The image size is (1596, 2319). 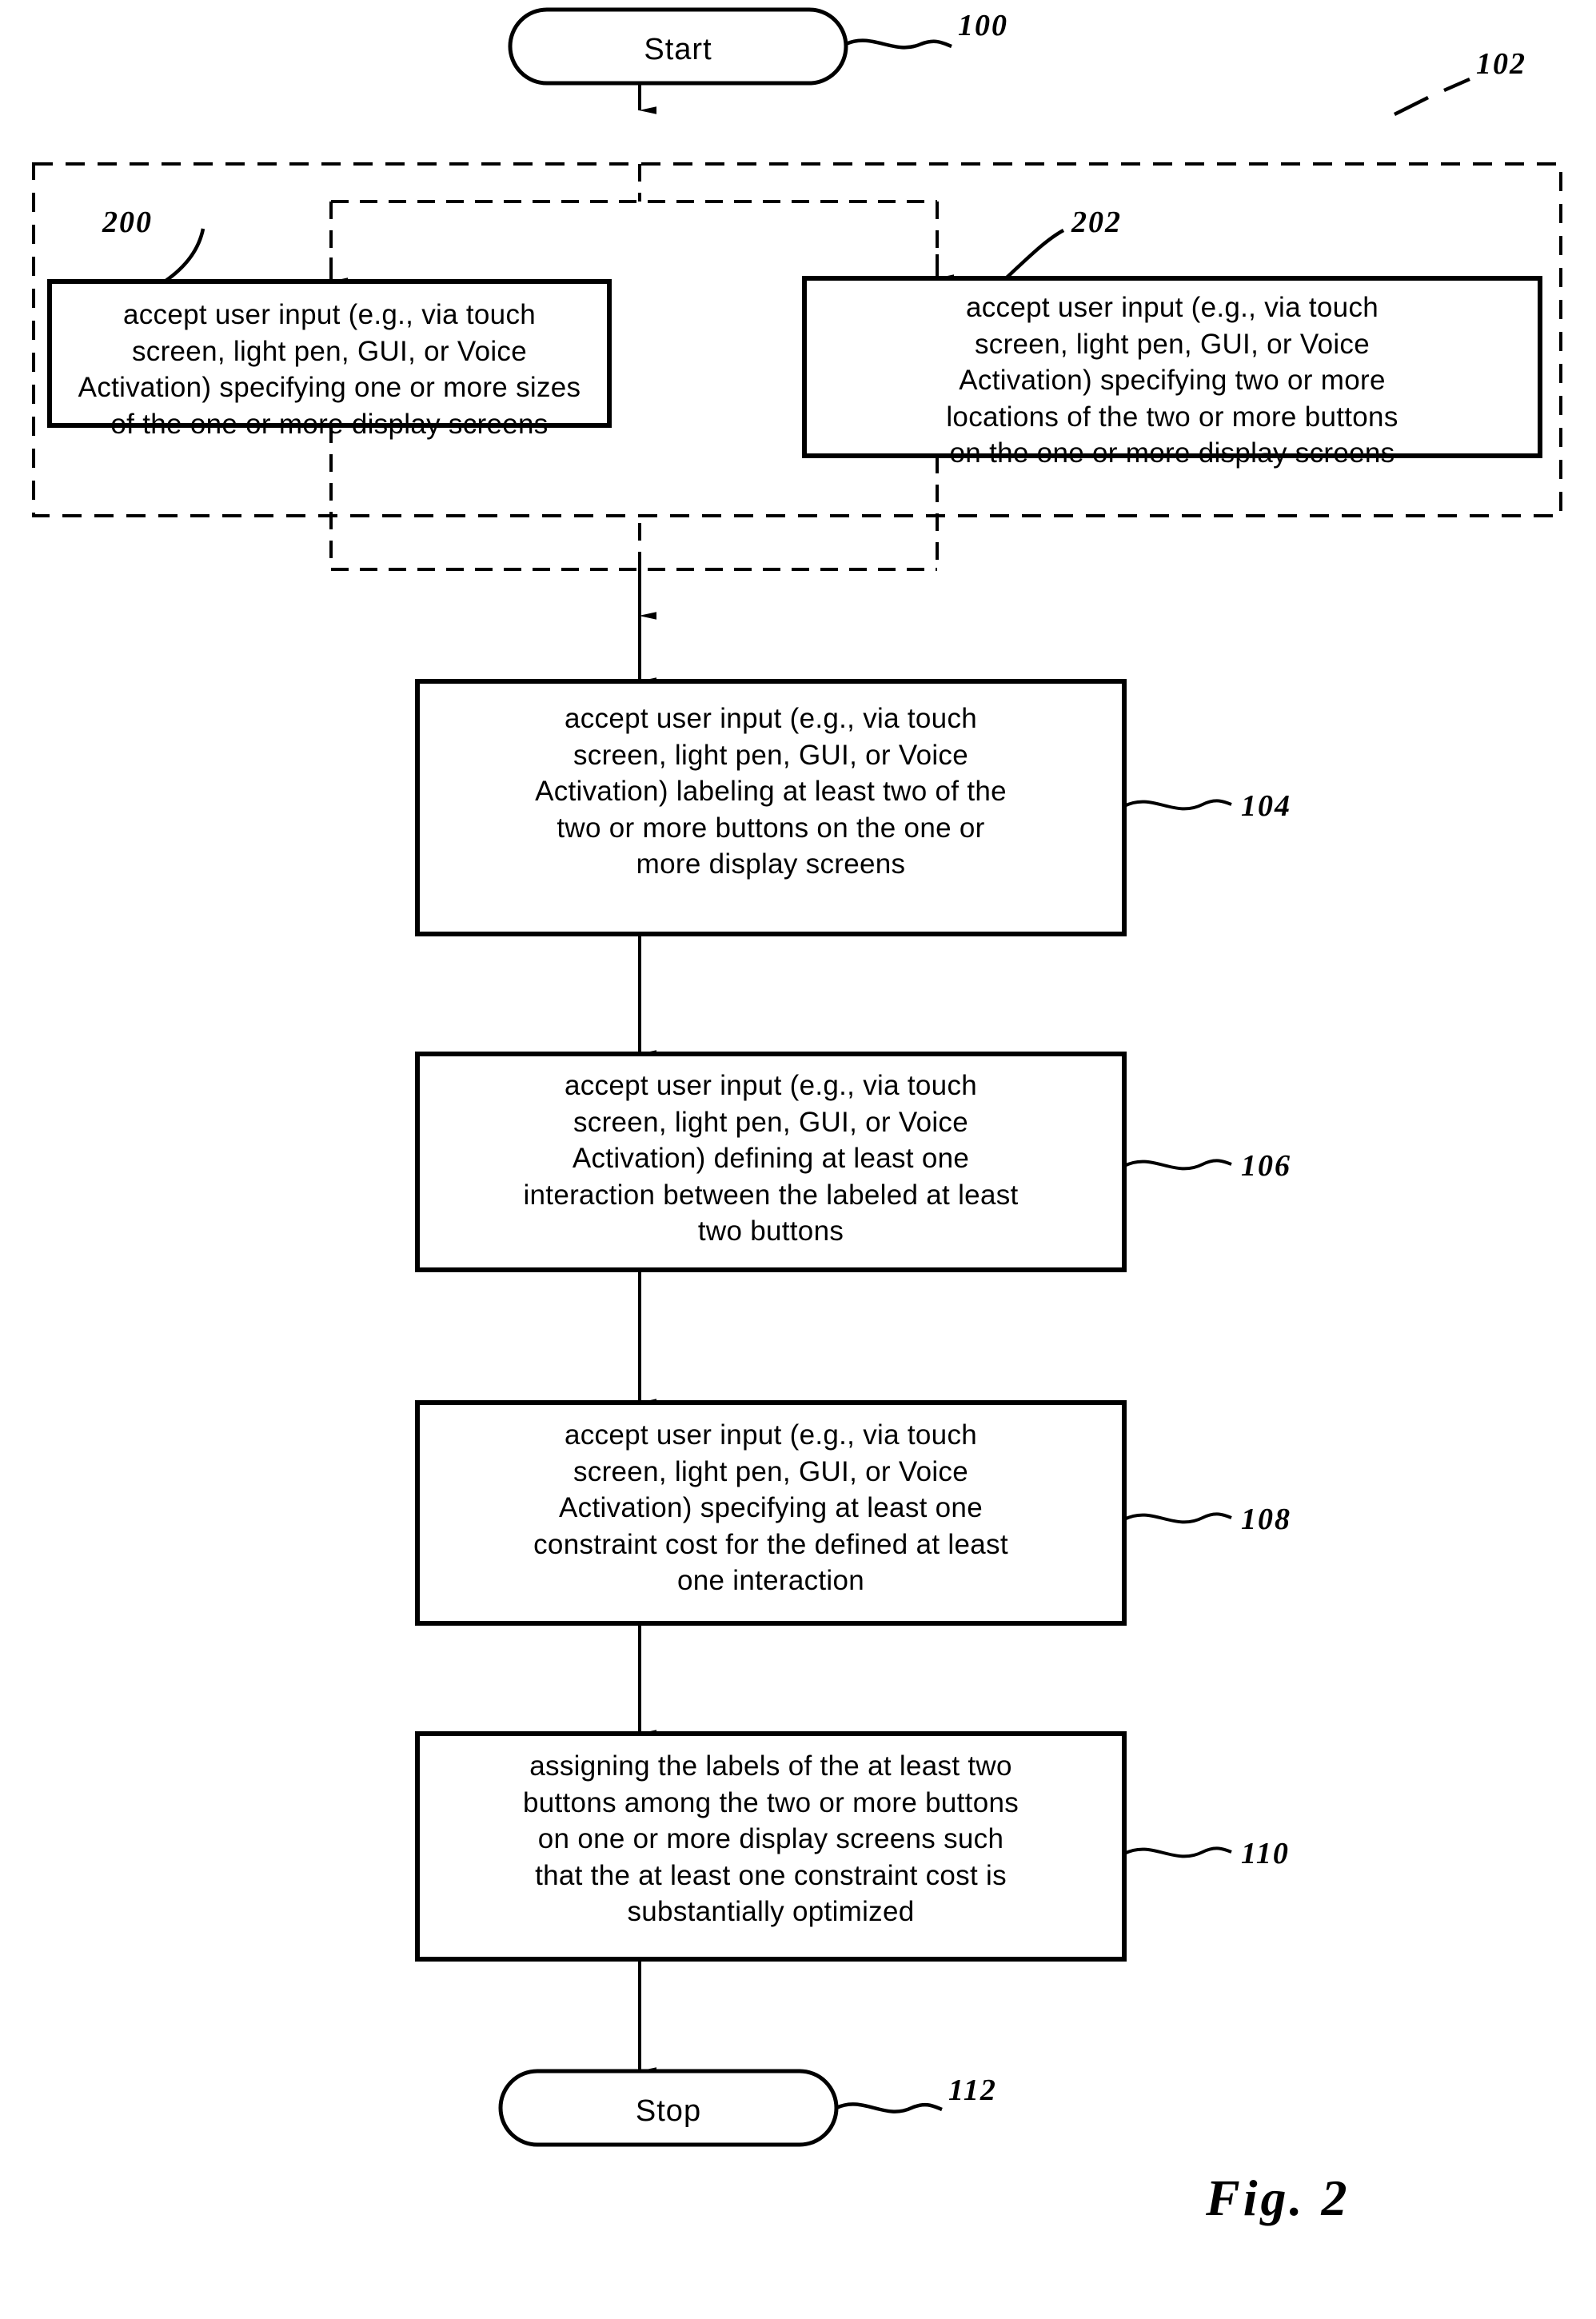 I want to click on ref-104: 104, so click(x=1266, y=806).